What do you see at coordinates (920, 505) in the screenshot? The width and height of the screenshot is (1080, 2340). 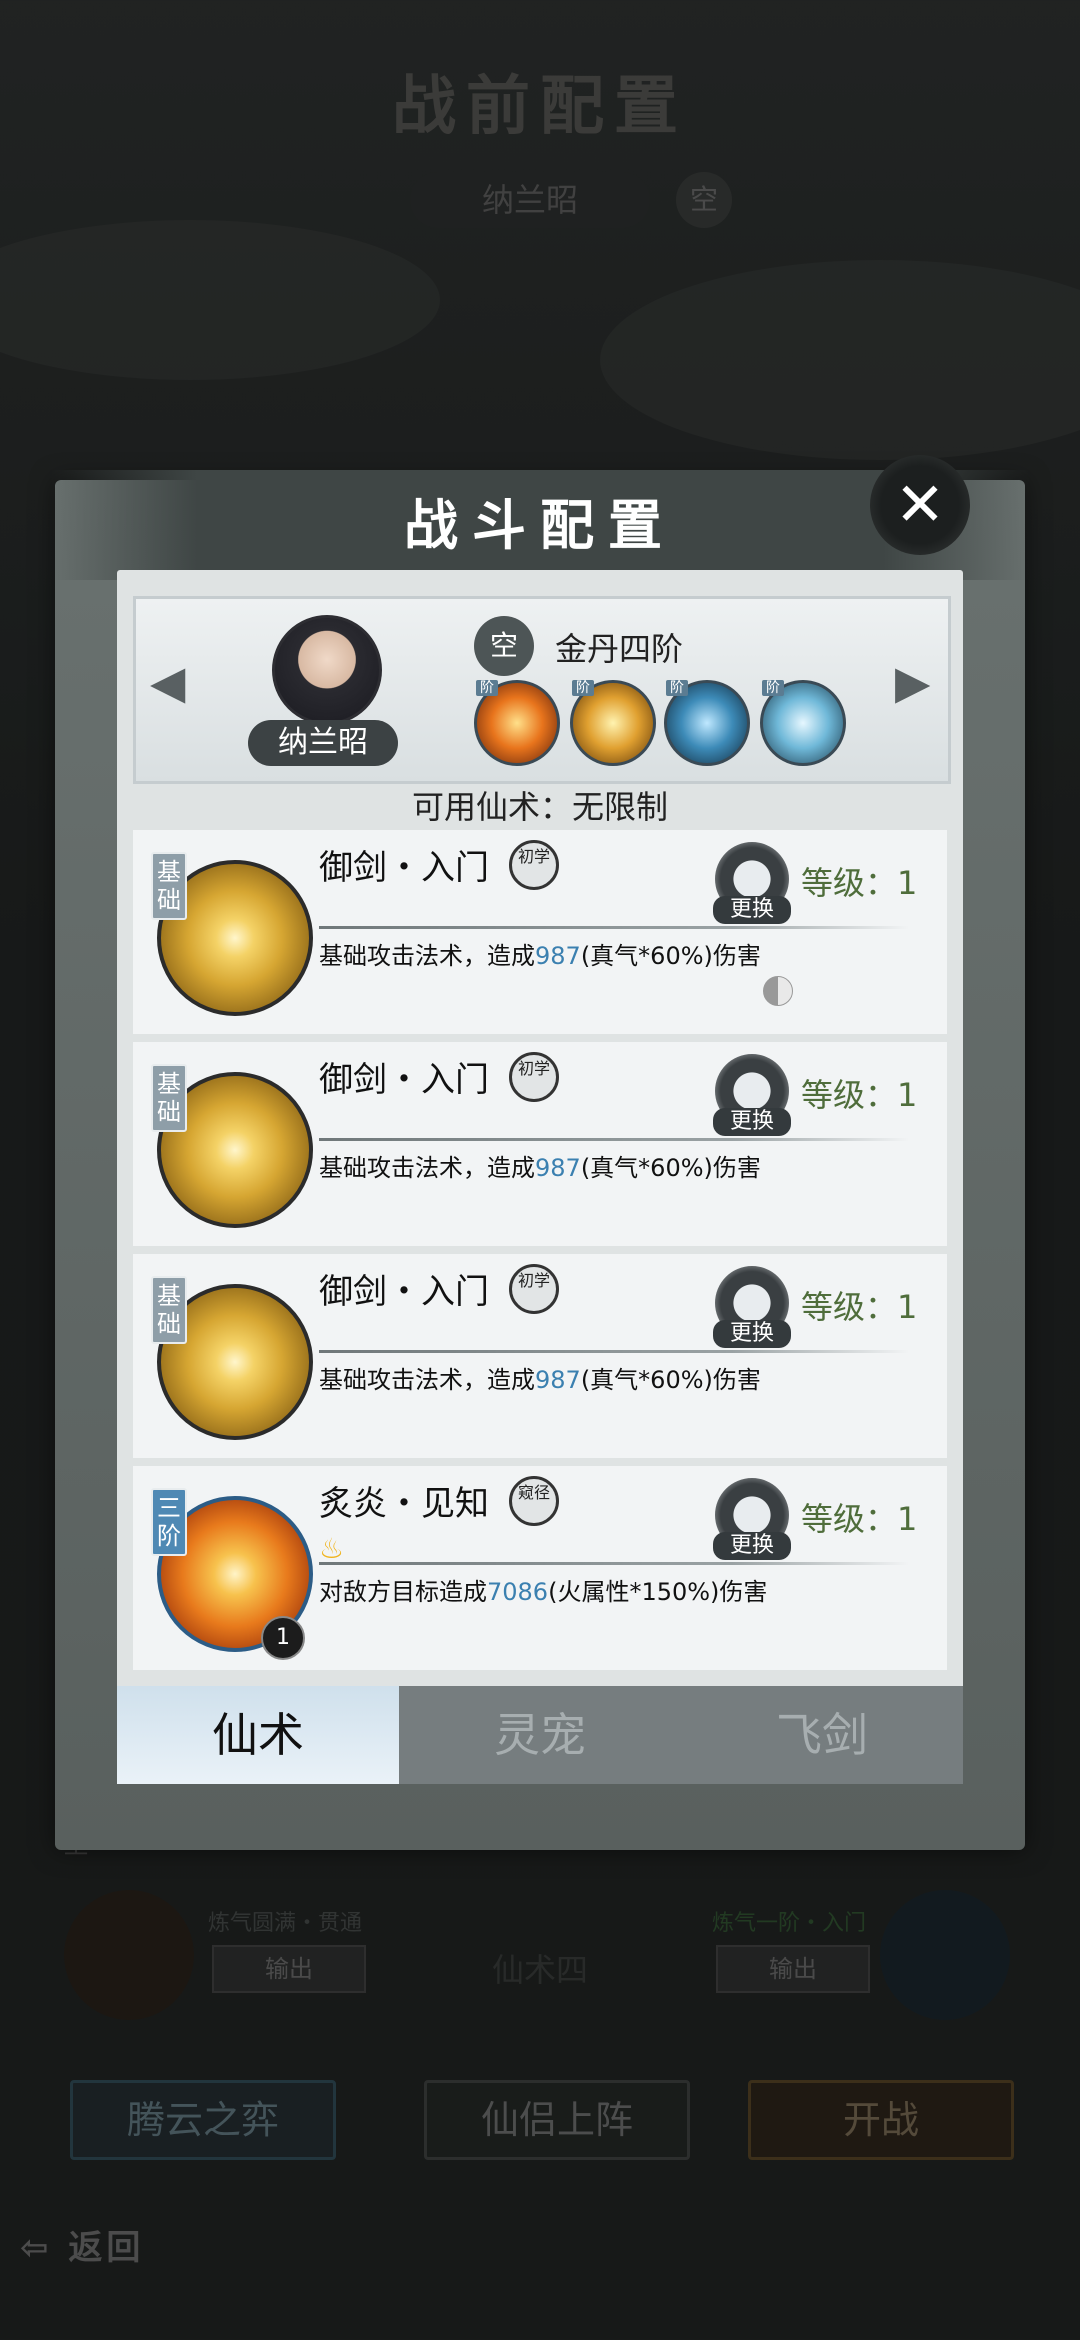 I see `close-icon: ✕` at bounding box center [920, 505].